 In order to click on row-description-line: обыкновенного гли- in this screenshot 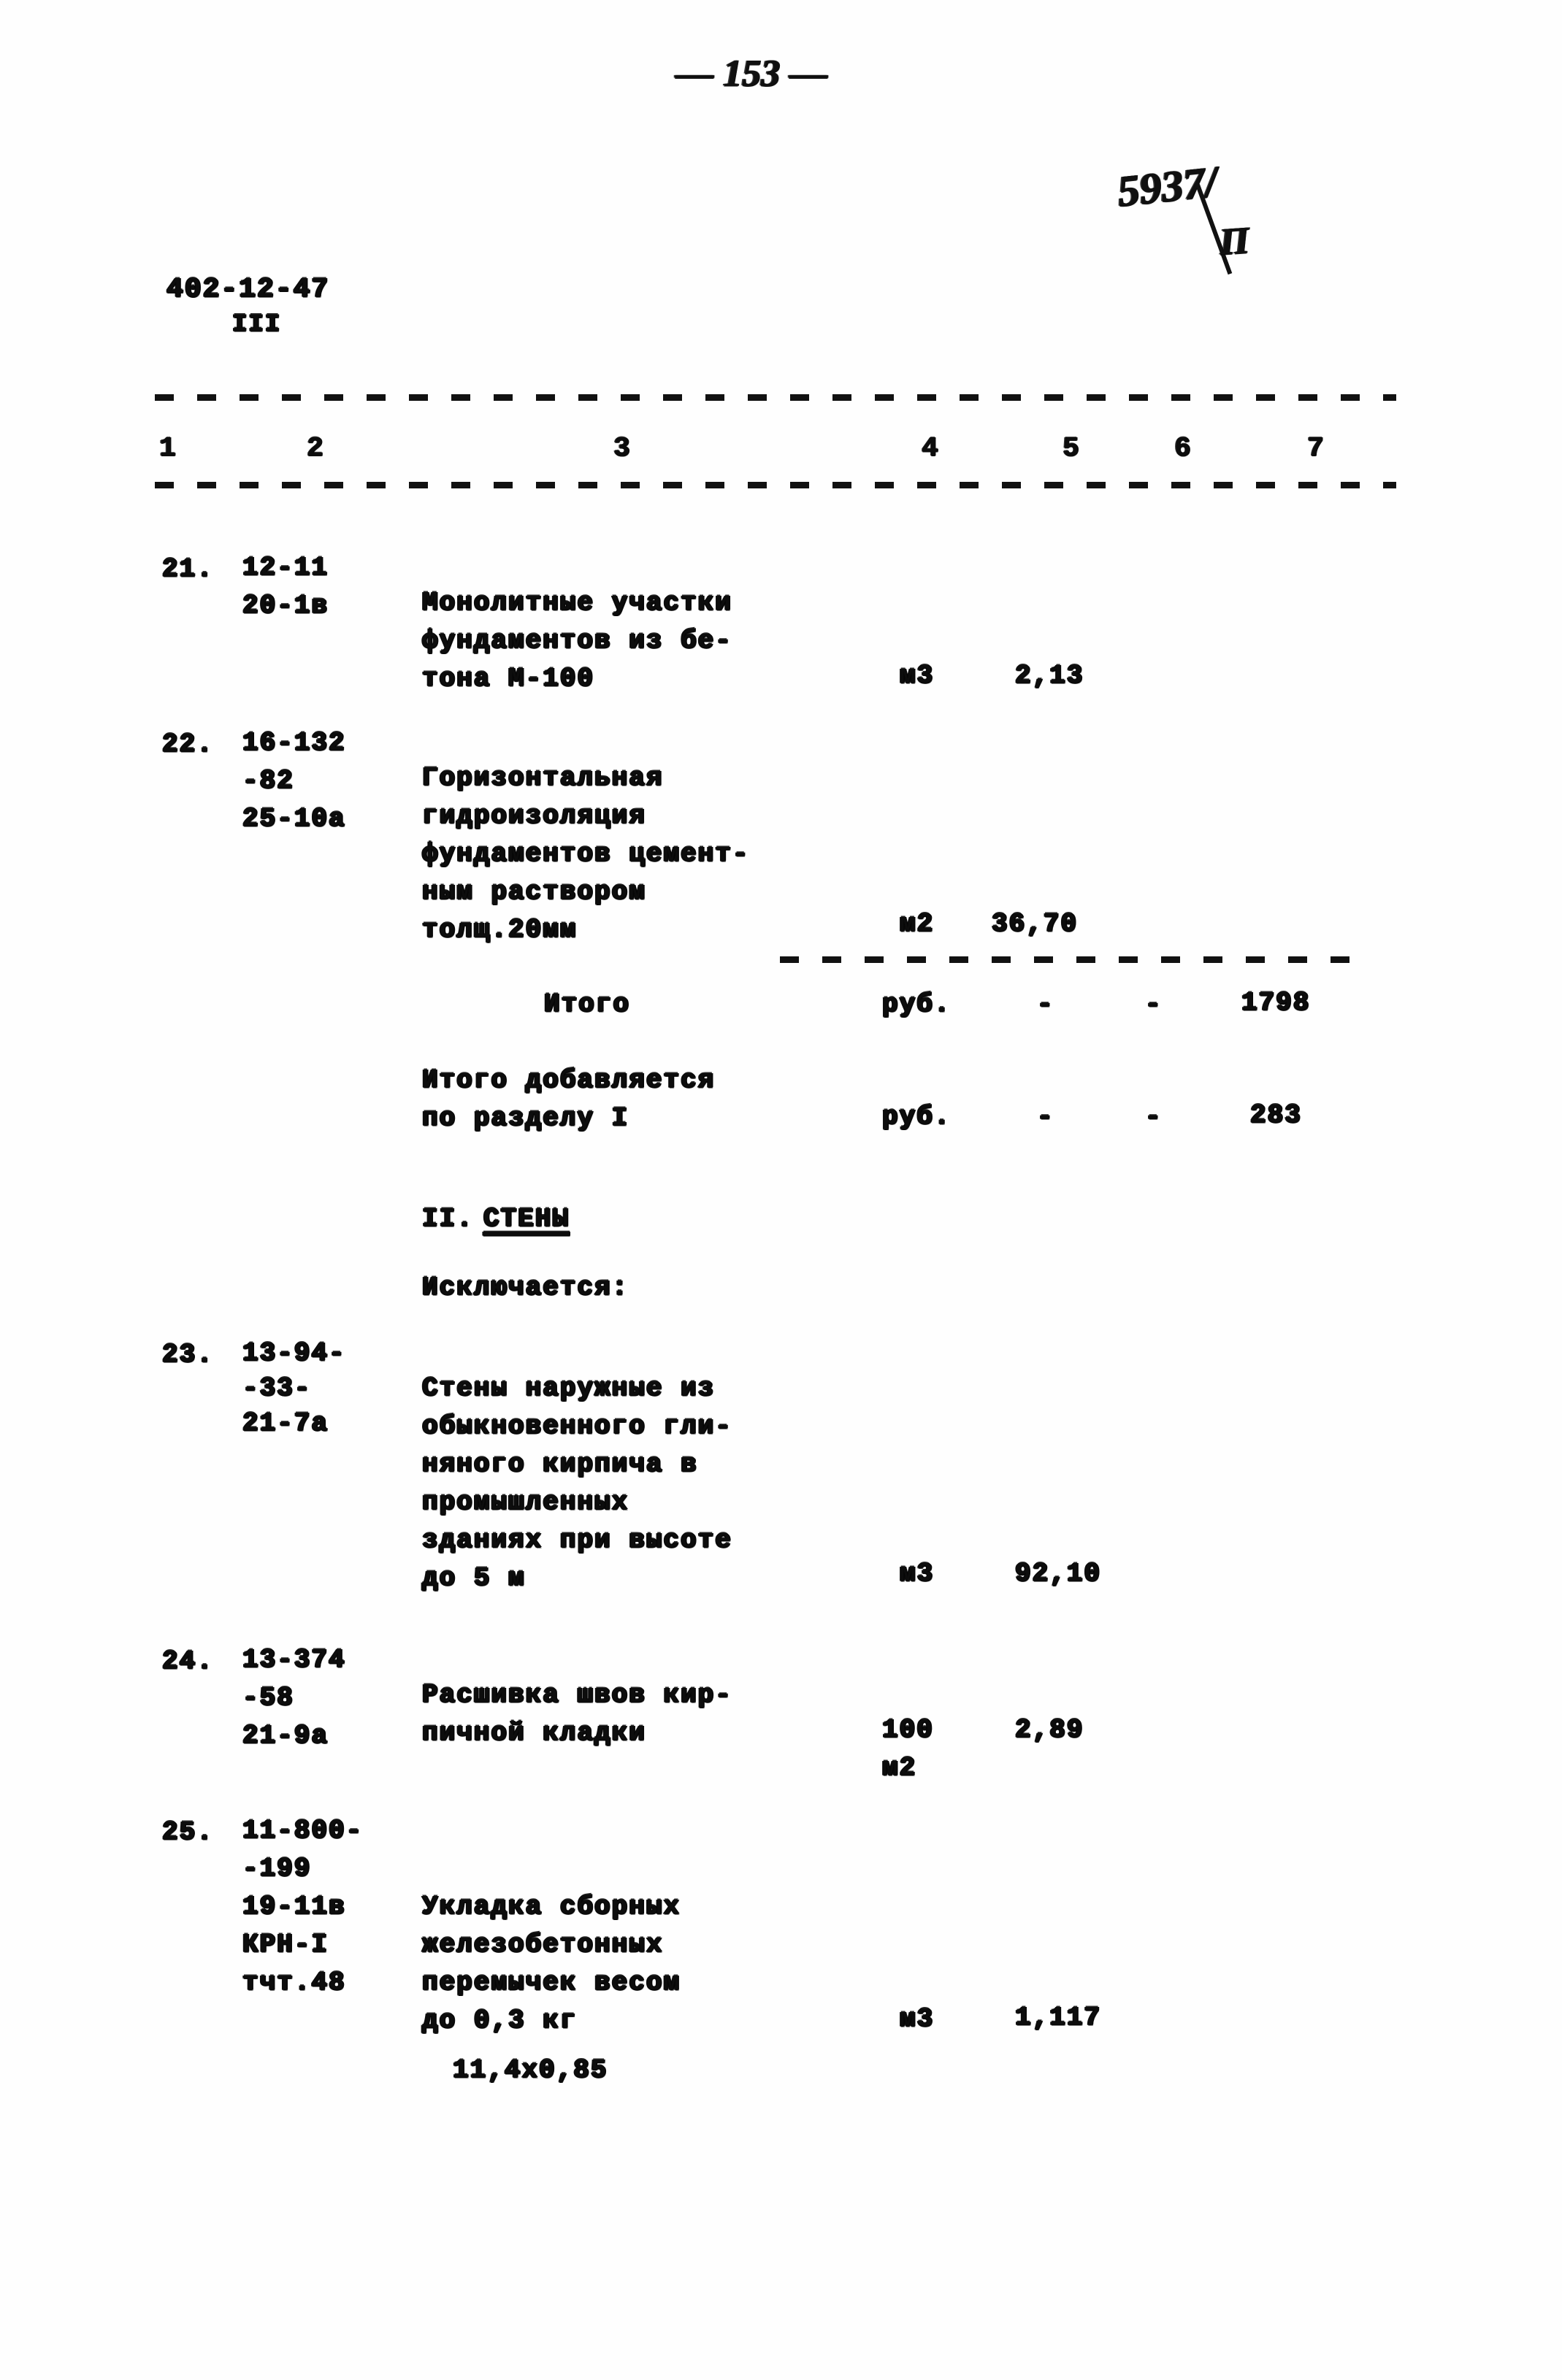, I will do `click(577, 1426)`.